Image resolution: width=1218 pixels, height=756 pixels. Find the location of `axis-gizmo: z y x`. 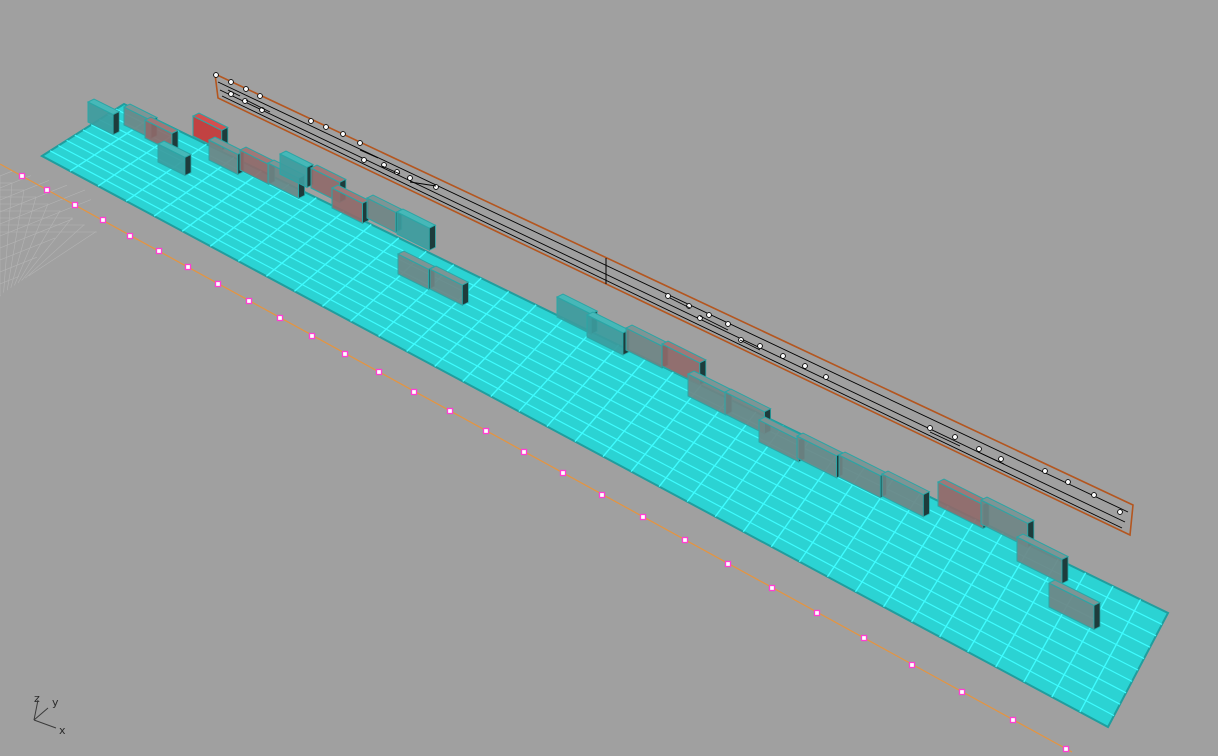

axis-gizmo: z y x is located at coordinates (49, 714).